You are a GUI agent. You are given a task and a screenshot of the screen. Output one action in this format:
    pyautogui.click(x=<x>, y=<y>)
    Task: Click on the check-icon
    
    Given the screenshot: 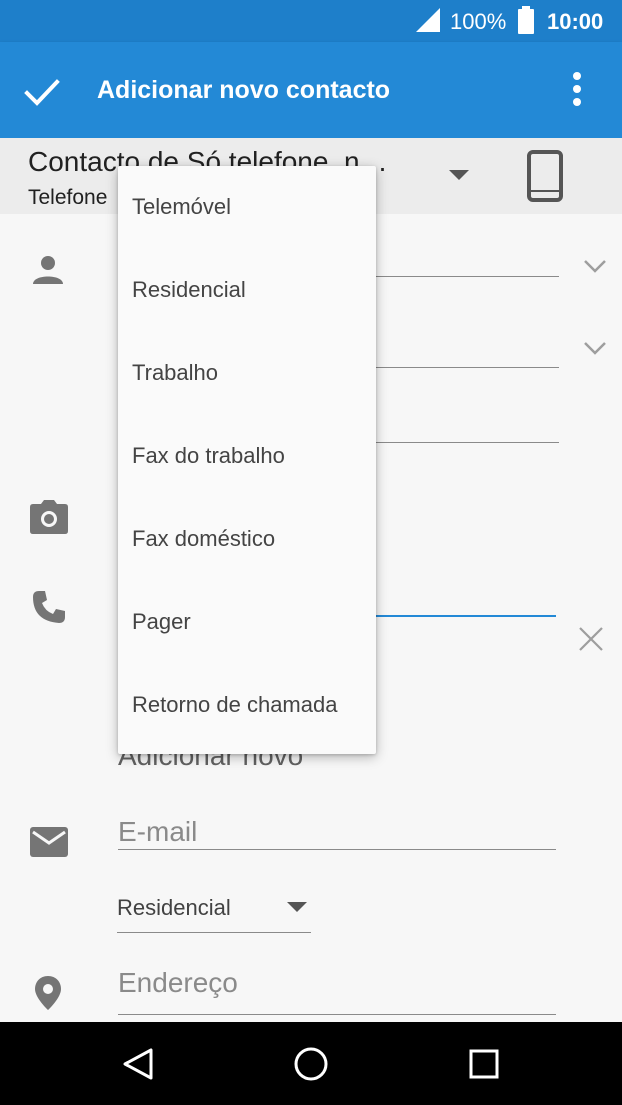 What is the action you would take?
    pyautogui.click(x=42, y=92)
    